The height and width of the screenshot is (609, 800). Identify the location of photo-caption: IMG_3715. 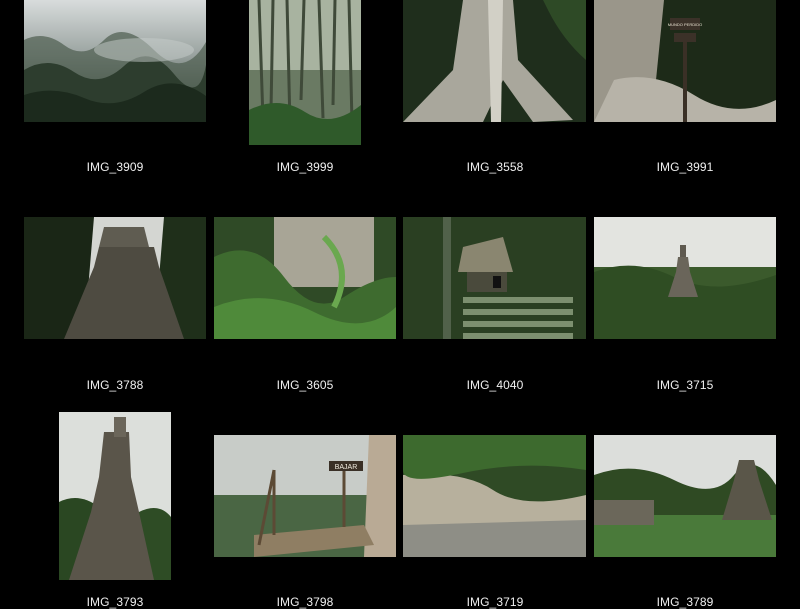
(685, 385).